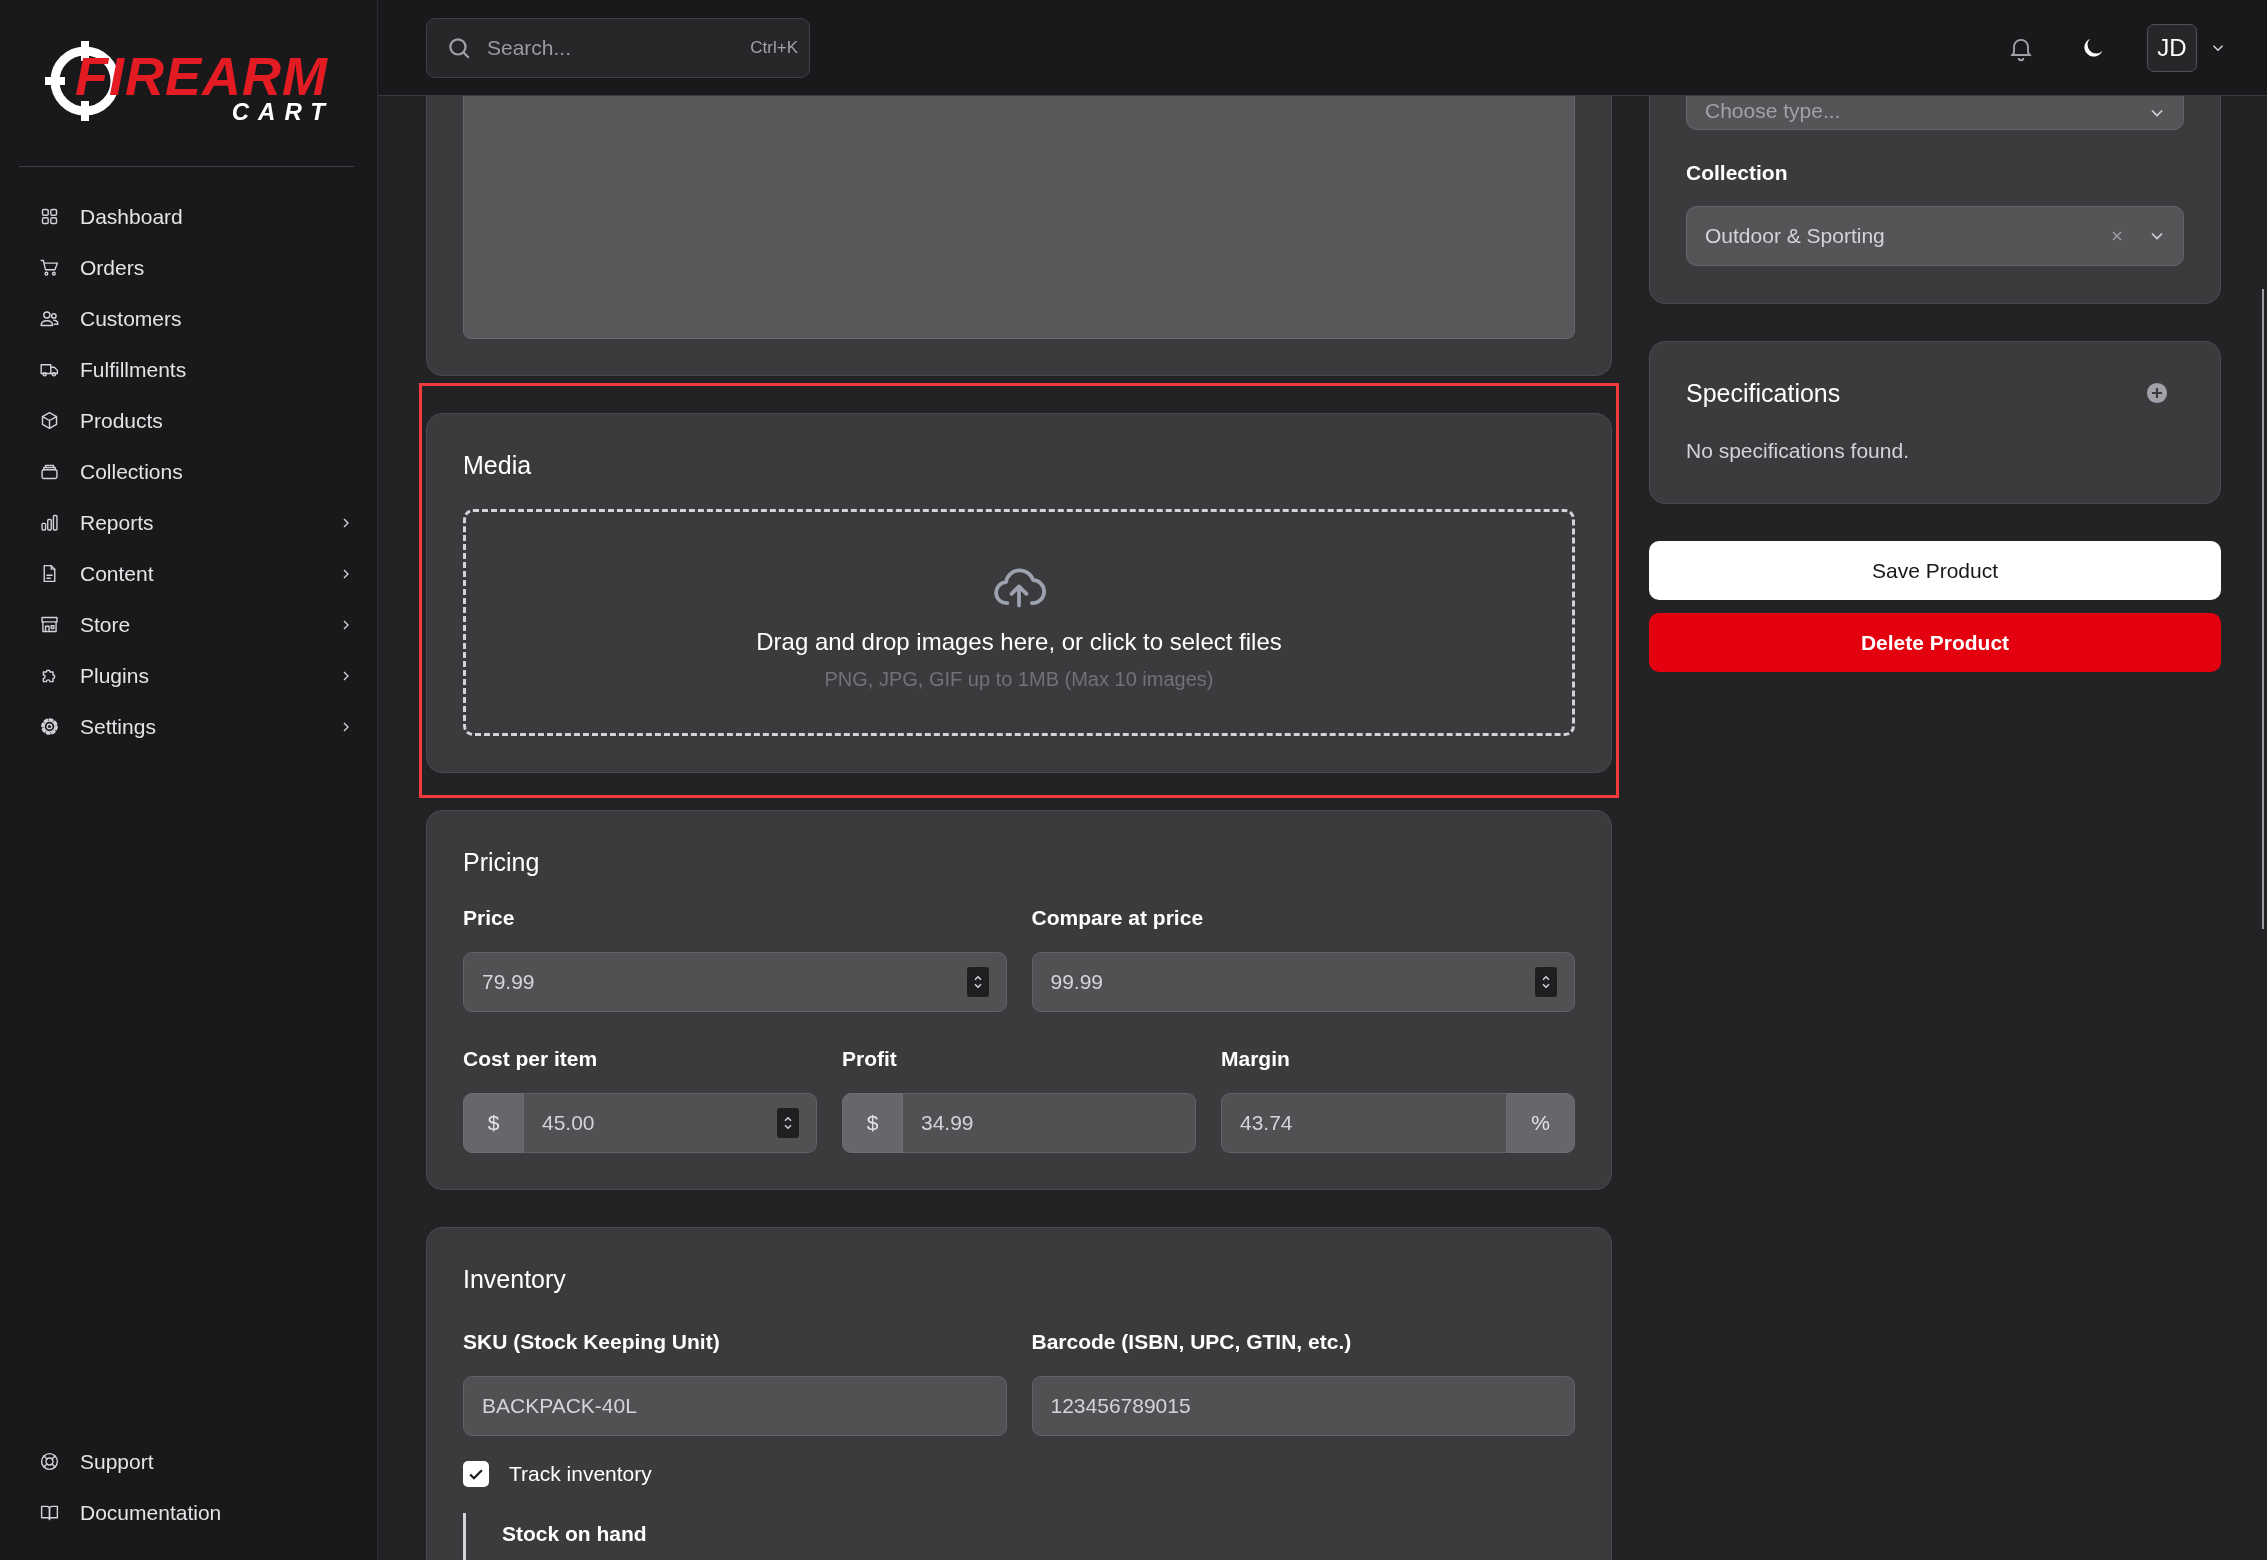 The width and height of the screenshot is (2267, 1560). I want to click on checkbox, so click(476, 1474).